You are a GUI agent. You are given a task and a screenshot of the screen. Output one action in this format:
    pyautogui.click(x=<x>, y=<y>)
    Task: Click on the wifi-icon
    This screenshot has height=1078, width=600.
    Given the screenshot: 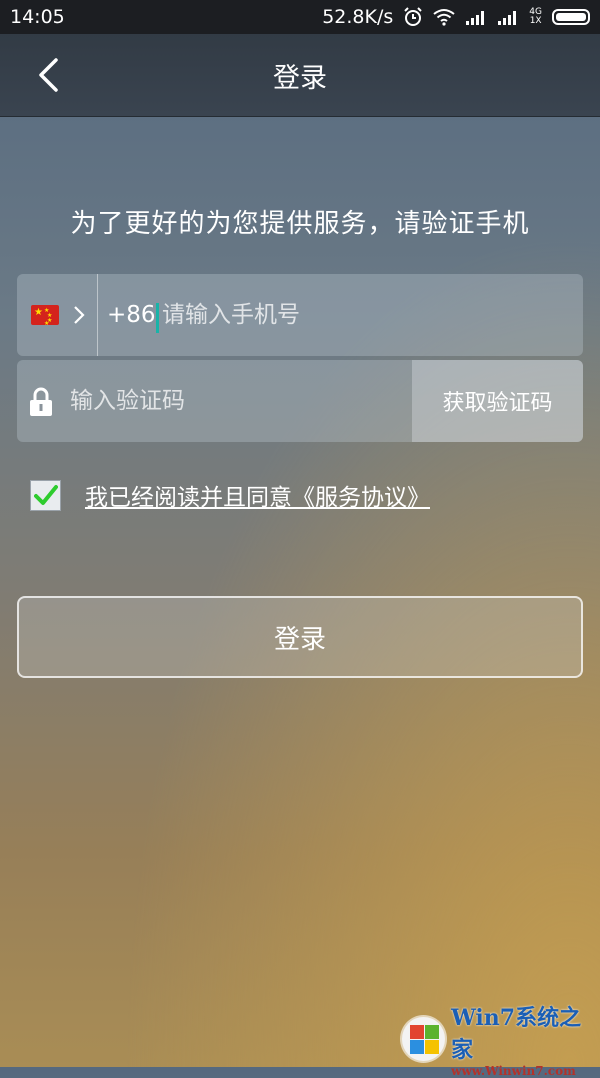 What is the action you would take?
    pyautogui.click(x=444, y=17)
    